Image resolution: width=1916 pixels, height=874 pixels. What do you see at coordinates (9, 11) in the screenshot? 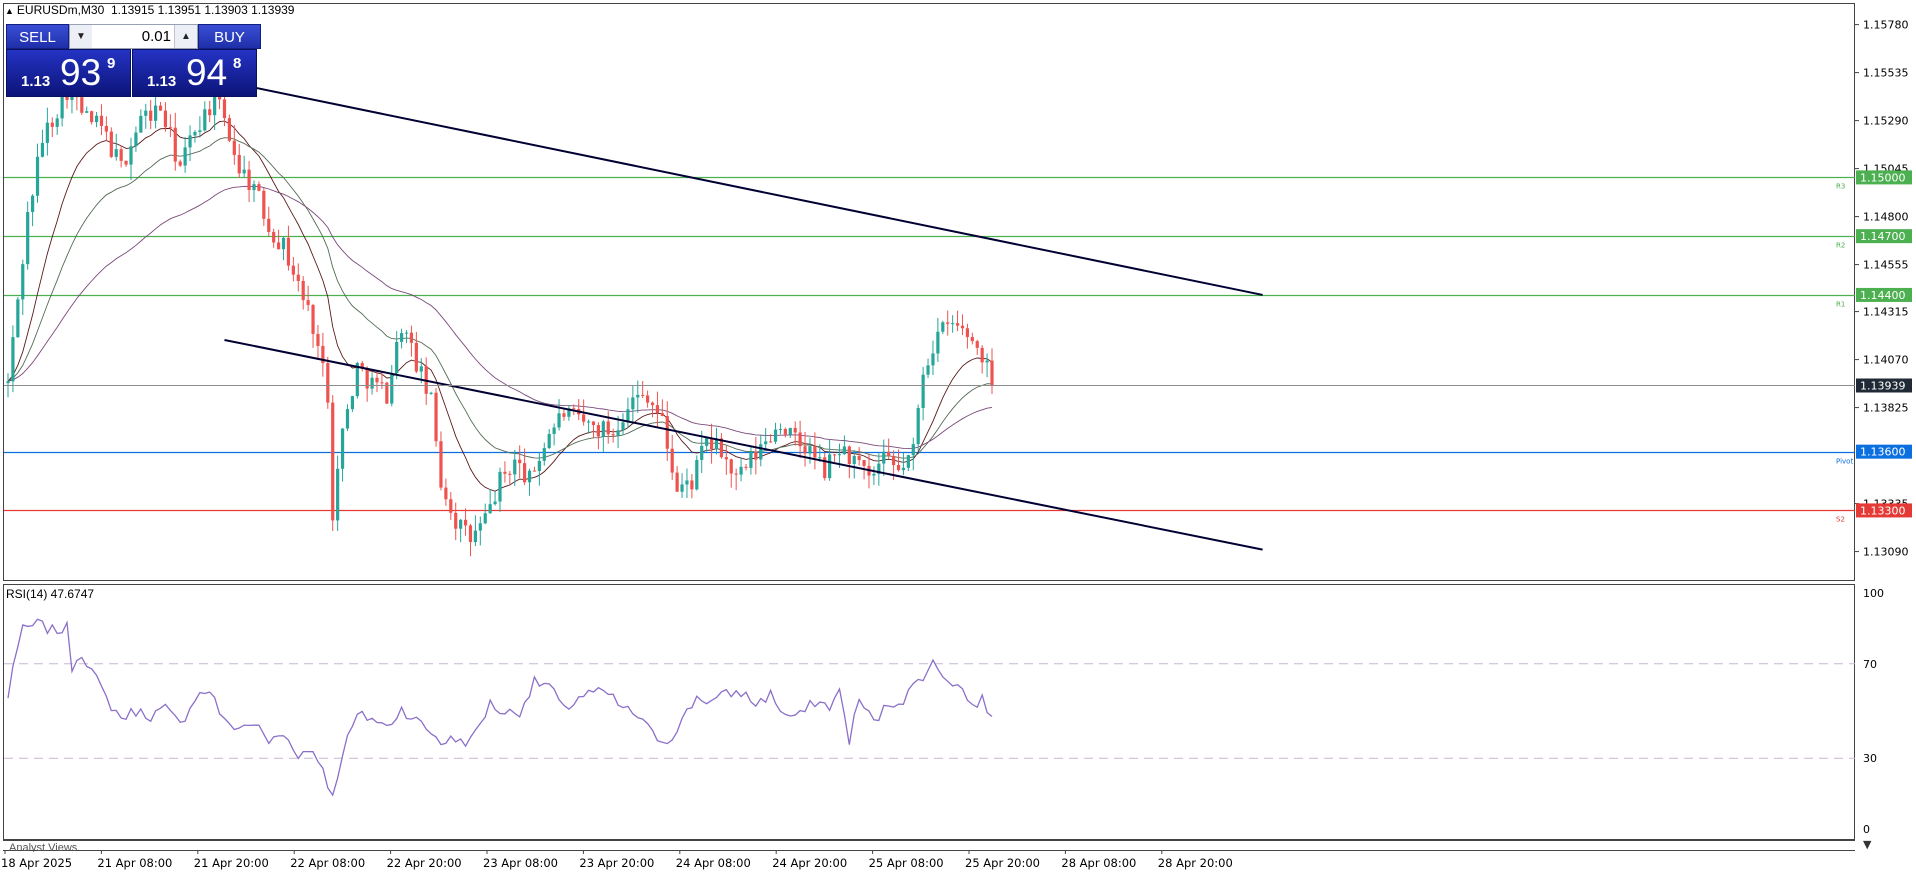
I see `collapse-triangle-icon: ▲` at bounding box center [9, 11].